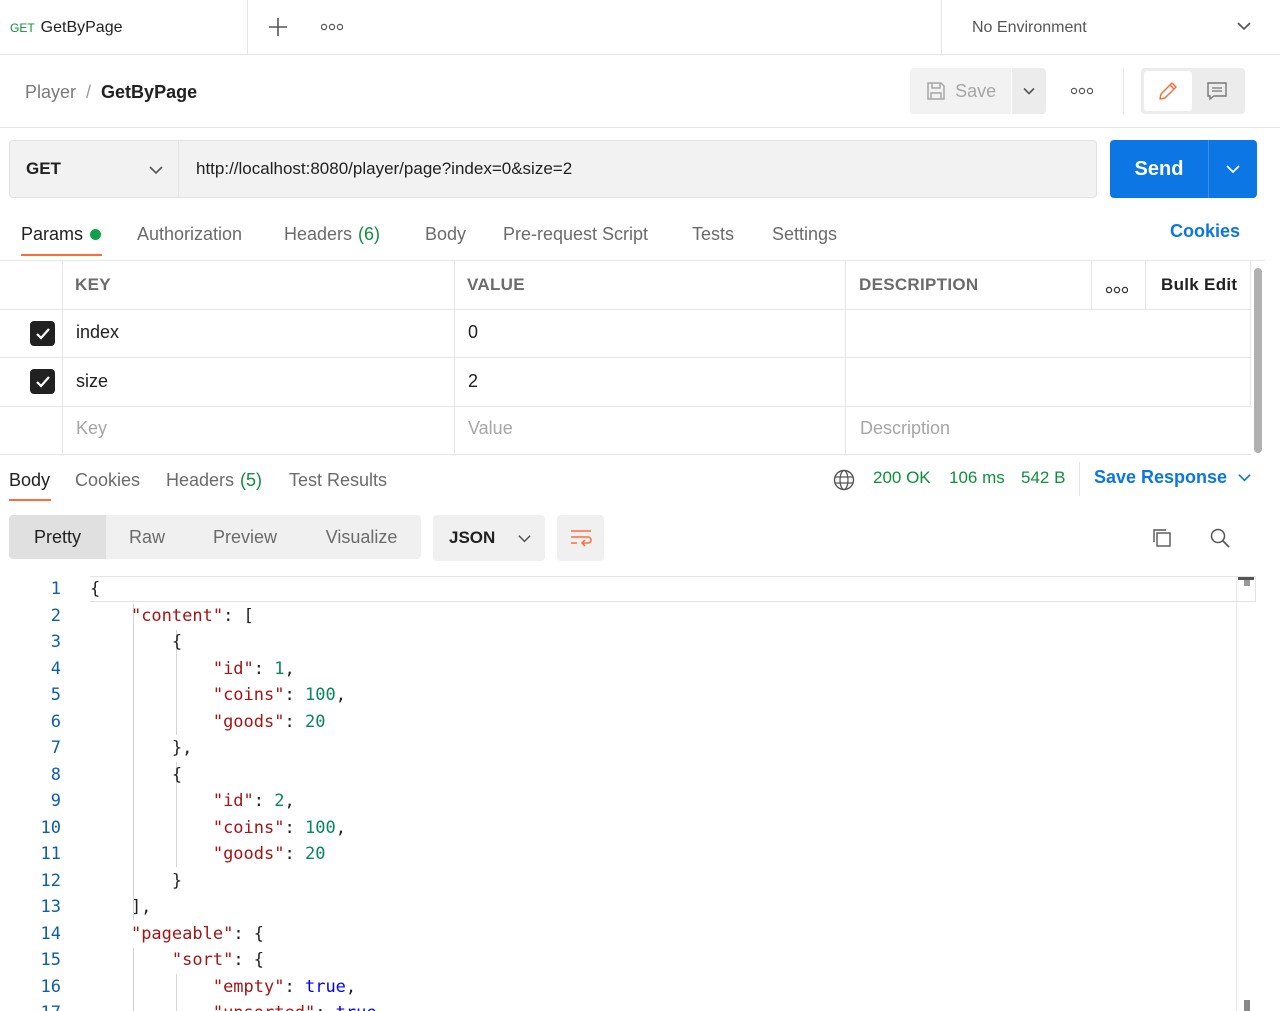 The height and width of the screenshot is (1011, 1280). I want to click on checkmark-icon, so click(42, 381).